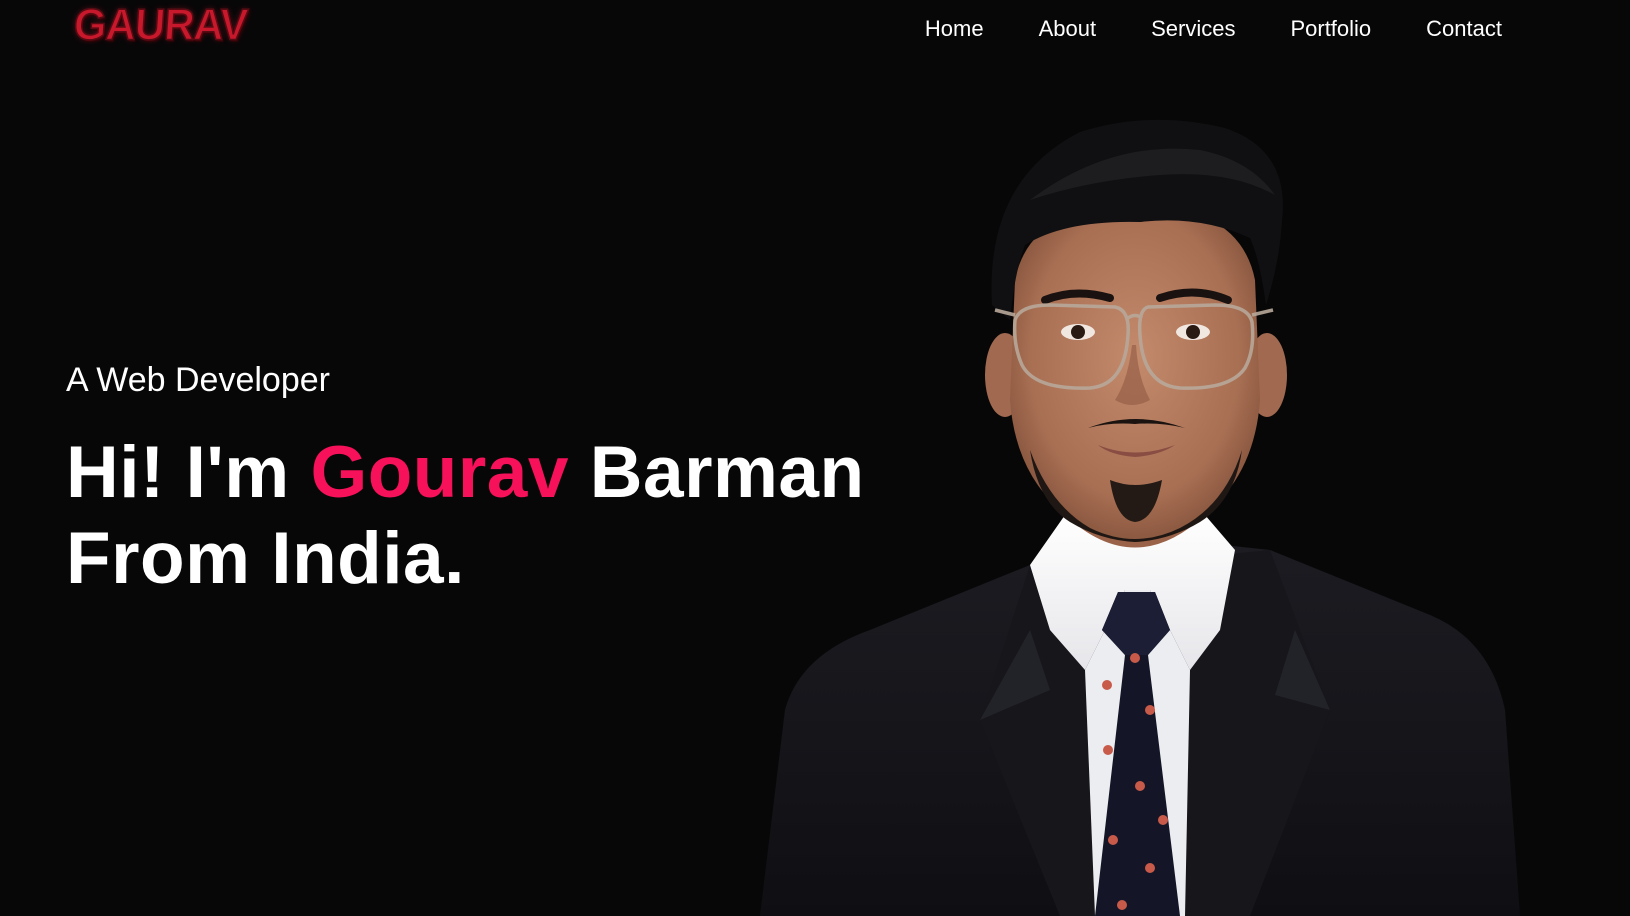 Image resolution: width=1630 pixels, height=916 pixels. What do you see at coordinates (954, 29) in the screenshot?
I see `nav-home-link: Home` at bounding box center [954, 29].